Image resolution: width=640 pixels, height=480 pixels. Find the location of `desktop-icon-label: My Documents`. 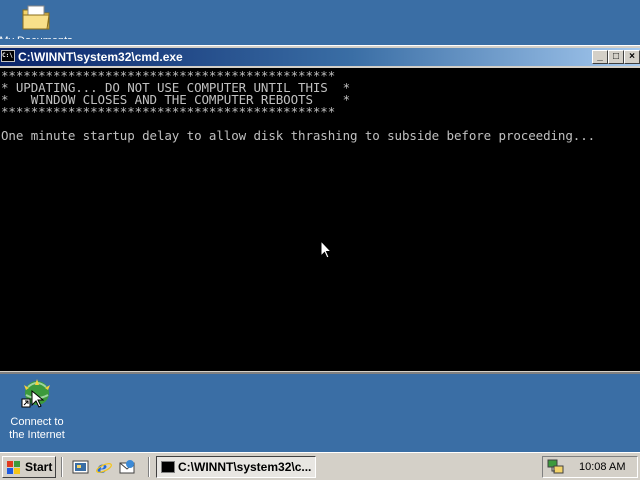

desktop-icon-label: My Documents is located at coordinates (38, 35).